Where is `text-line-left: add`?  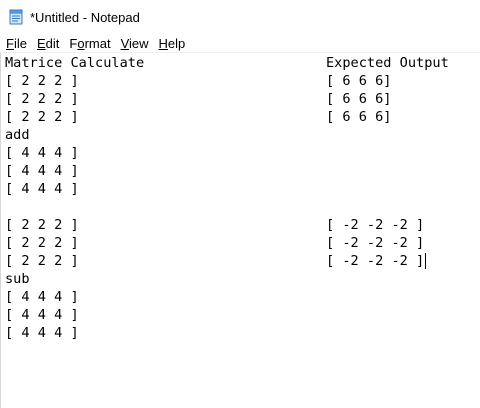
text-line-left: add is located at coordinates (17, 135).